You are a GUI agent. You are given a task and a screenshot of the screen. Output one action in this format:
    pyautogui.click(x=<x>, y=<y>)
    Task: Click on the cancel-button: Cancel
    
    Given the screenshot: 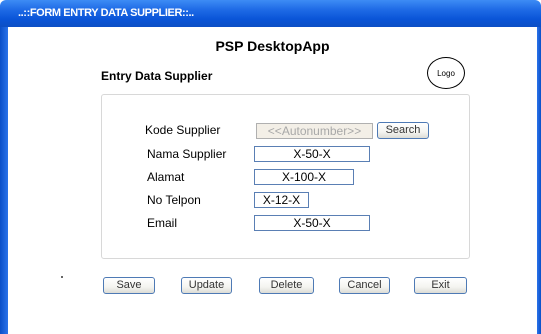 What is the action you would take?
    pyautogui.click(x=364, y=285)
    